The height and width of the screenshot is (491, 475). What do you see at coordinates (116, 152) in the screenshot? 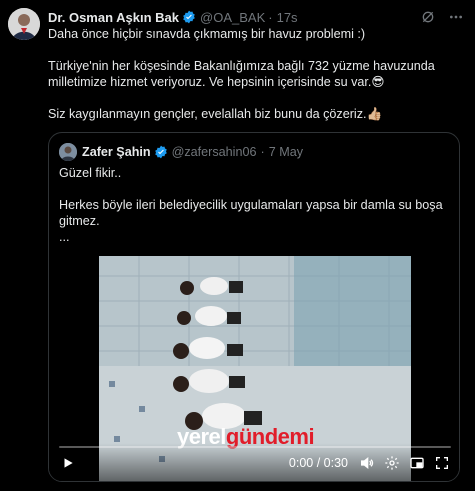
I see `quoted-author-name: Zafer Şahin` at bounding box center [116, 152].